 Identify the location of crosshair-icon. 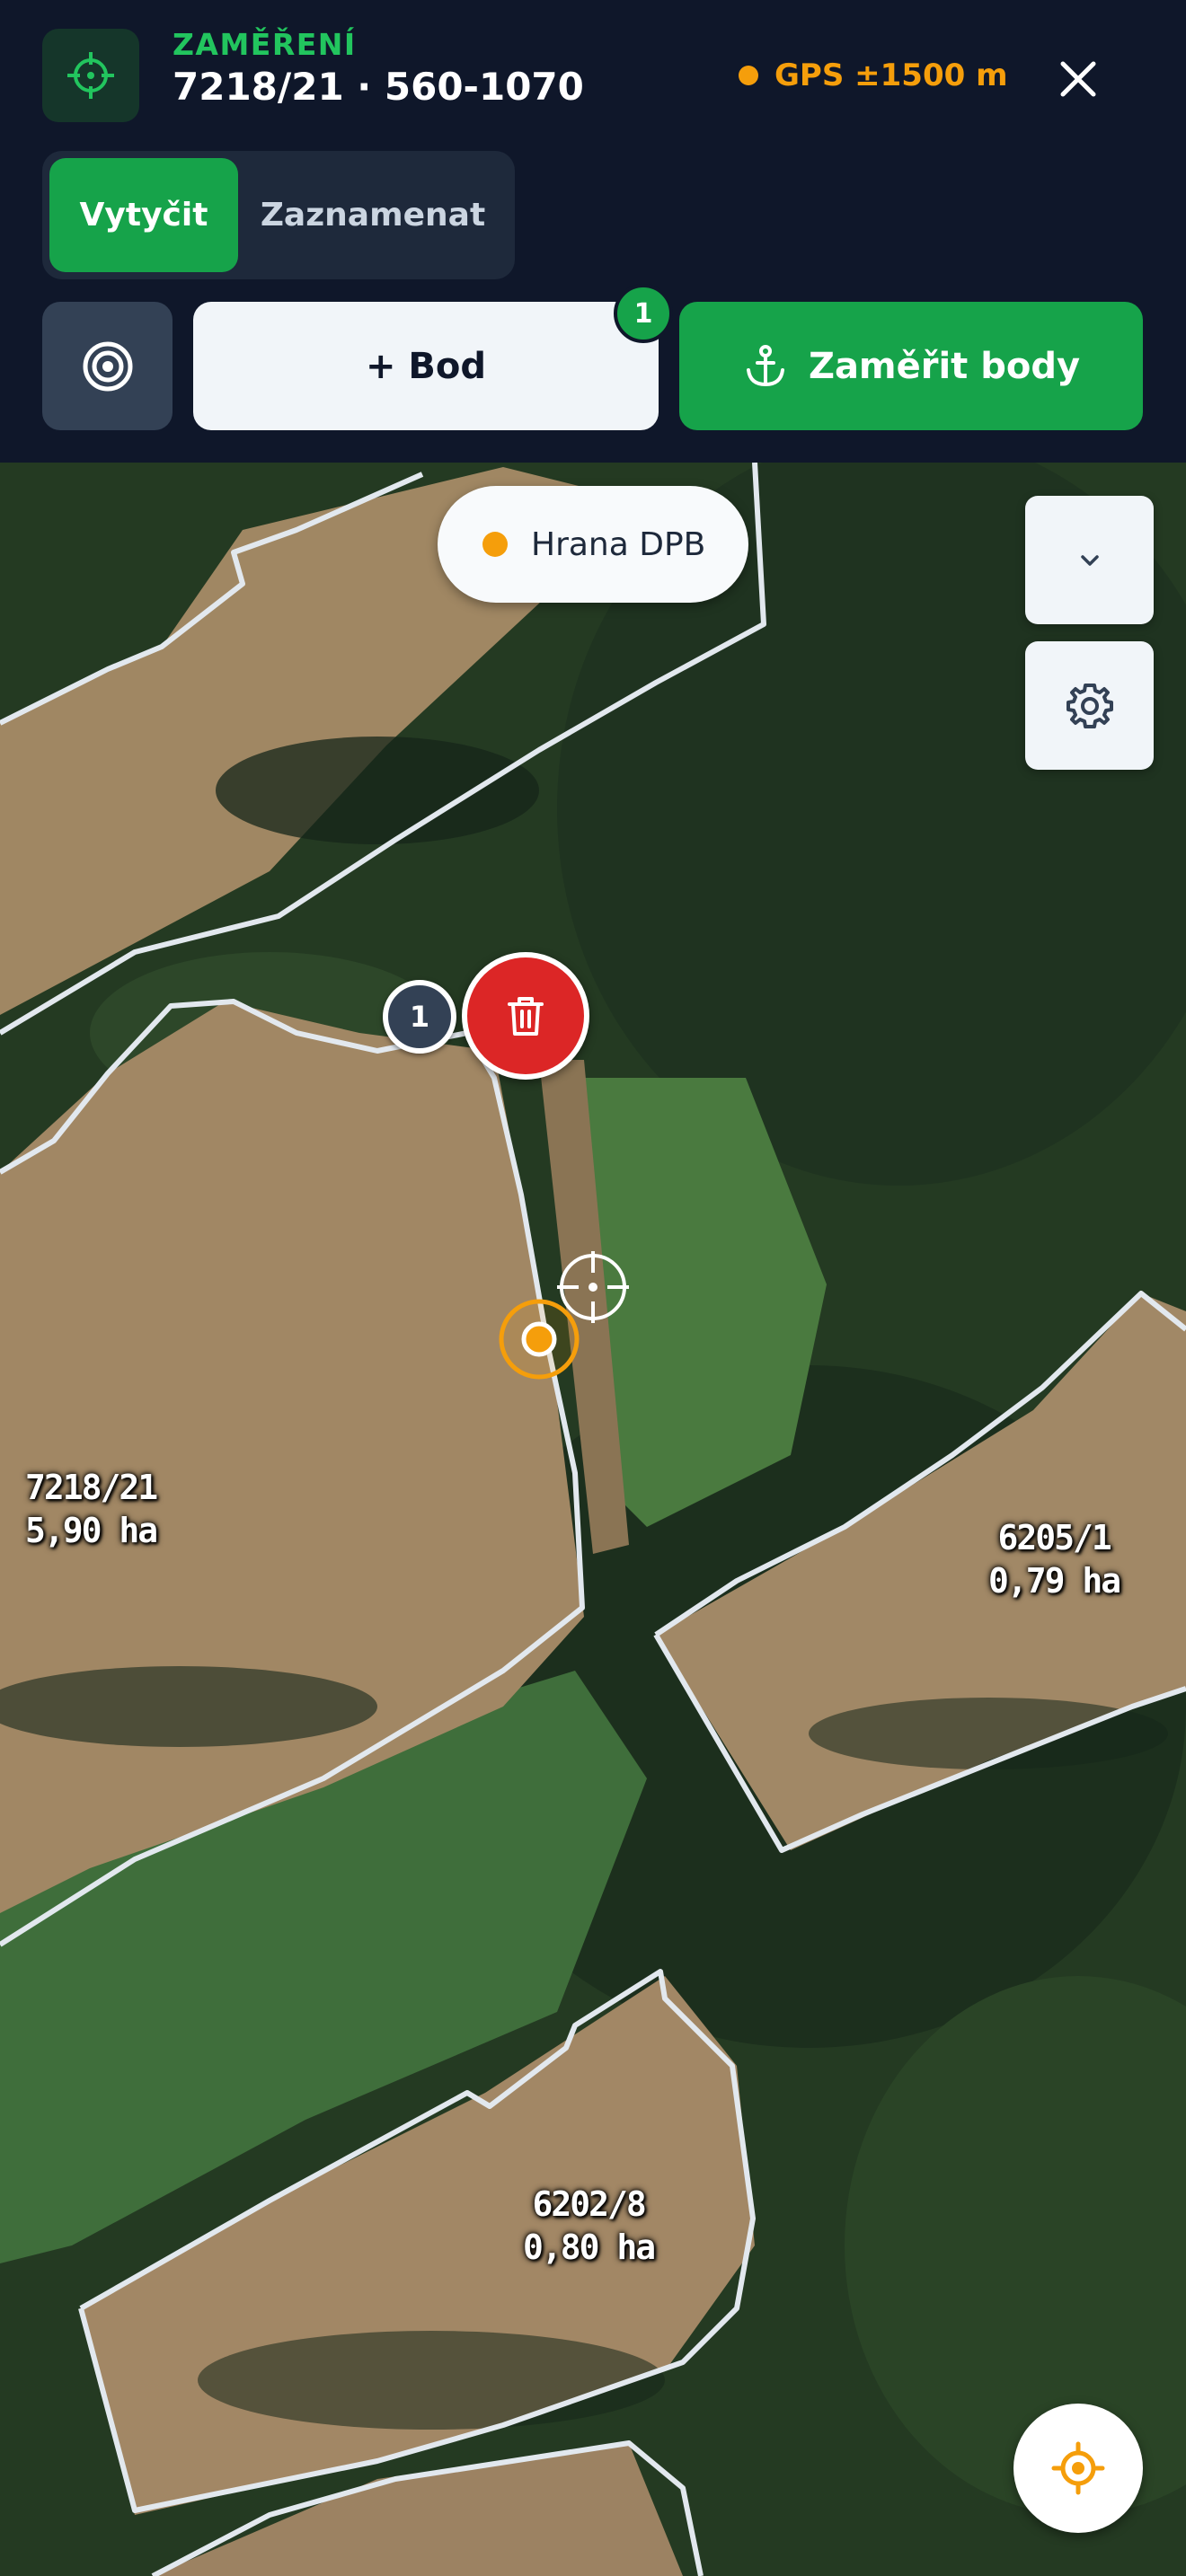
(90, 75).